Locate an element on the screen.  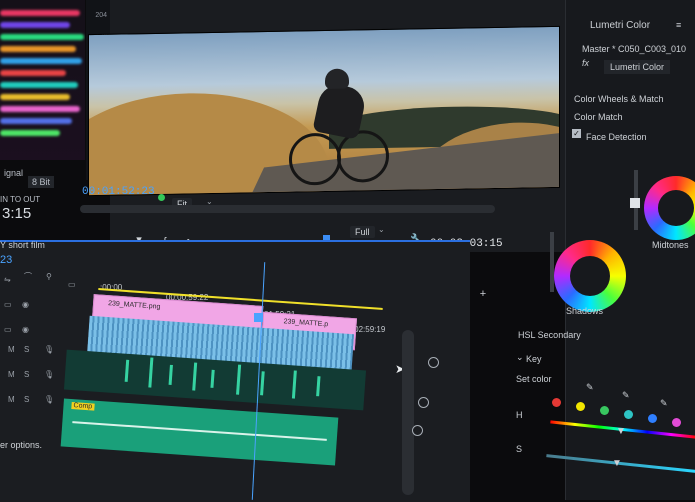
section-color-wheels: Color Wheels & Match is located at coordinates (619, 99).